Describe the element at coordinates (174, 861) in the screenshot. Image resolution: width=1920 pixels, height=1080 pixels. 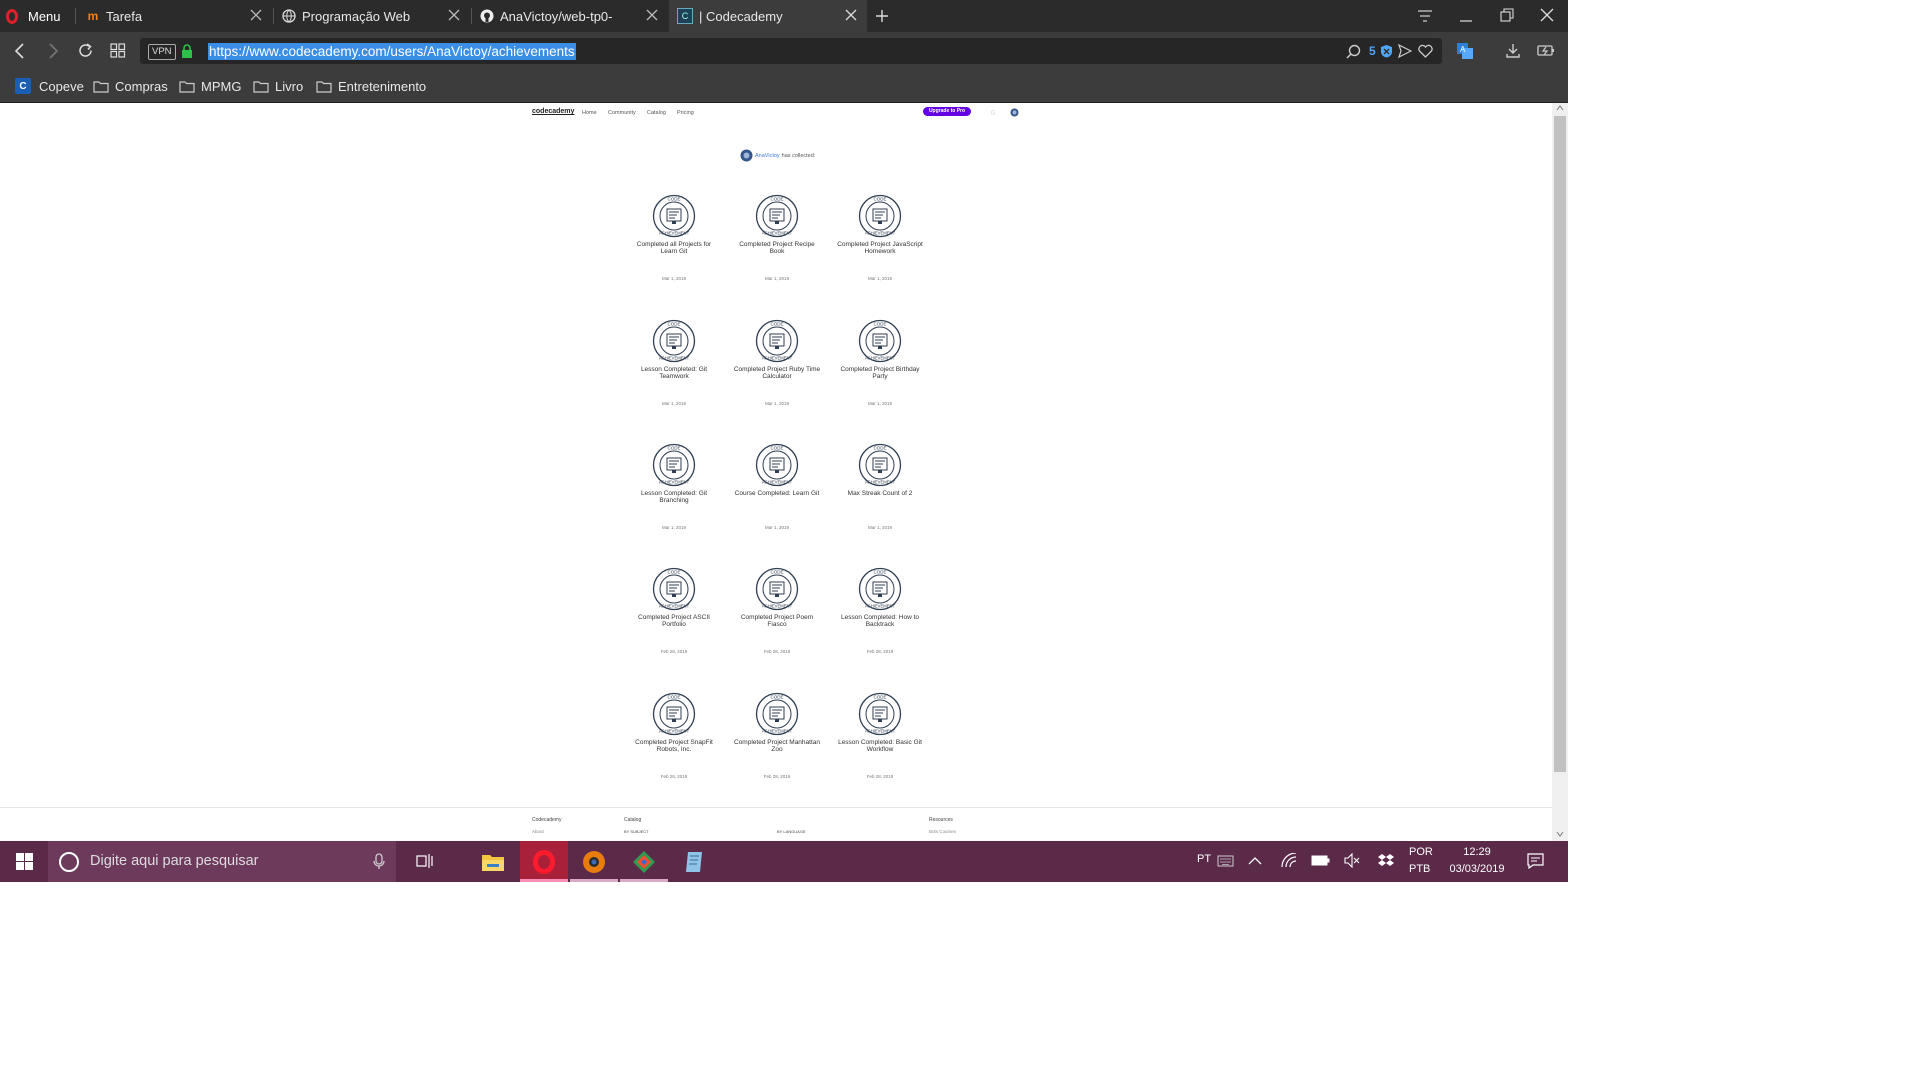
I see `taskbar-search-placeholder: Digite aqui para pesquisar` at that location.